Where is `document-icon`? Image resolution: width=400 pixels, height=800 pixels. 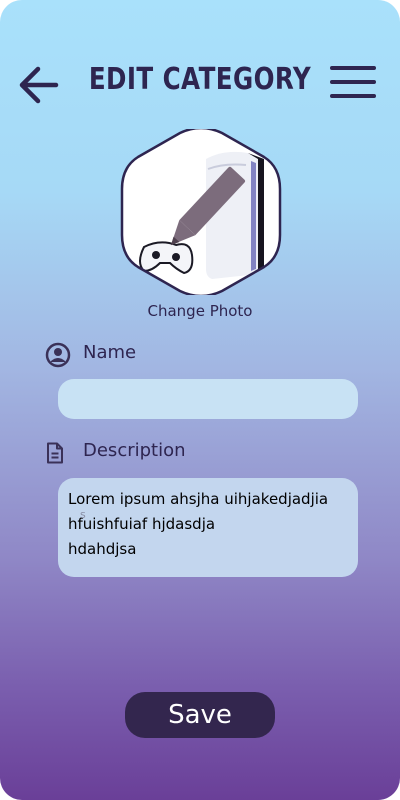 document-icon is located at coordinates (55, 453).